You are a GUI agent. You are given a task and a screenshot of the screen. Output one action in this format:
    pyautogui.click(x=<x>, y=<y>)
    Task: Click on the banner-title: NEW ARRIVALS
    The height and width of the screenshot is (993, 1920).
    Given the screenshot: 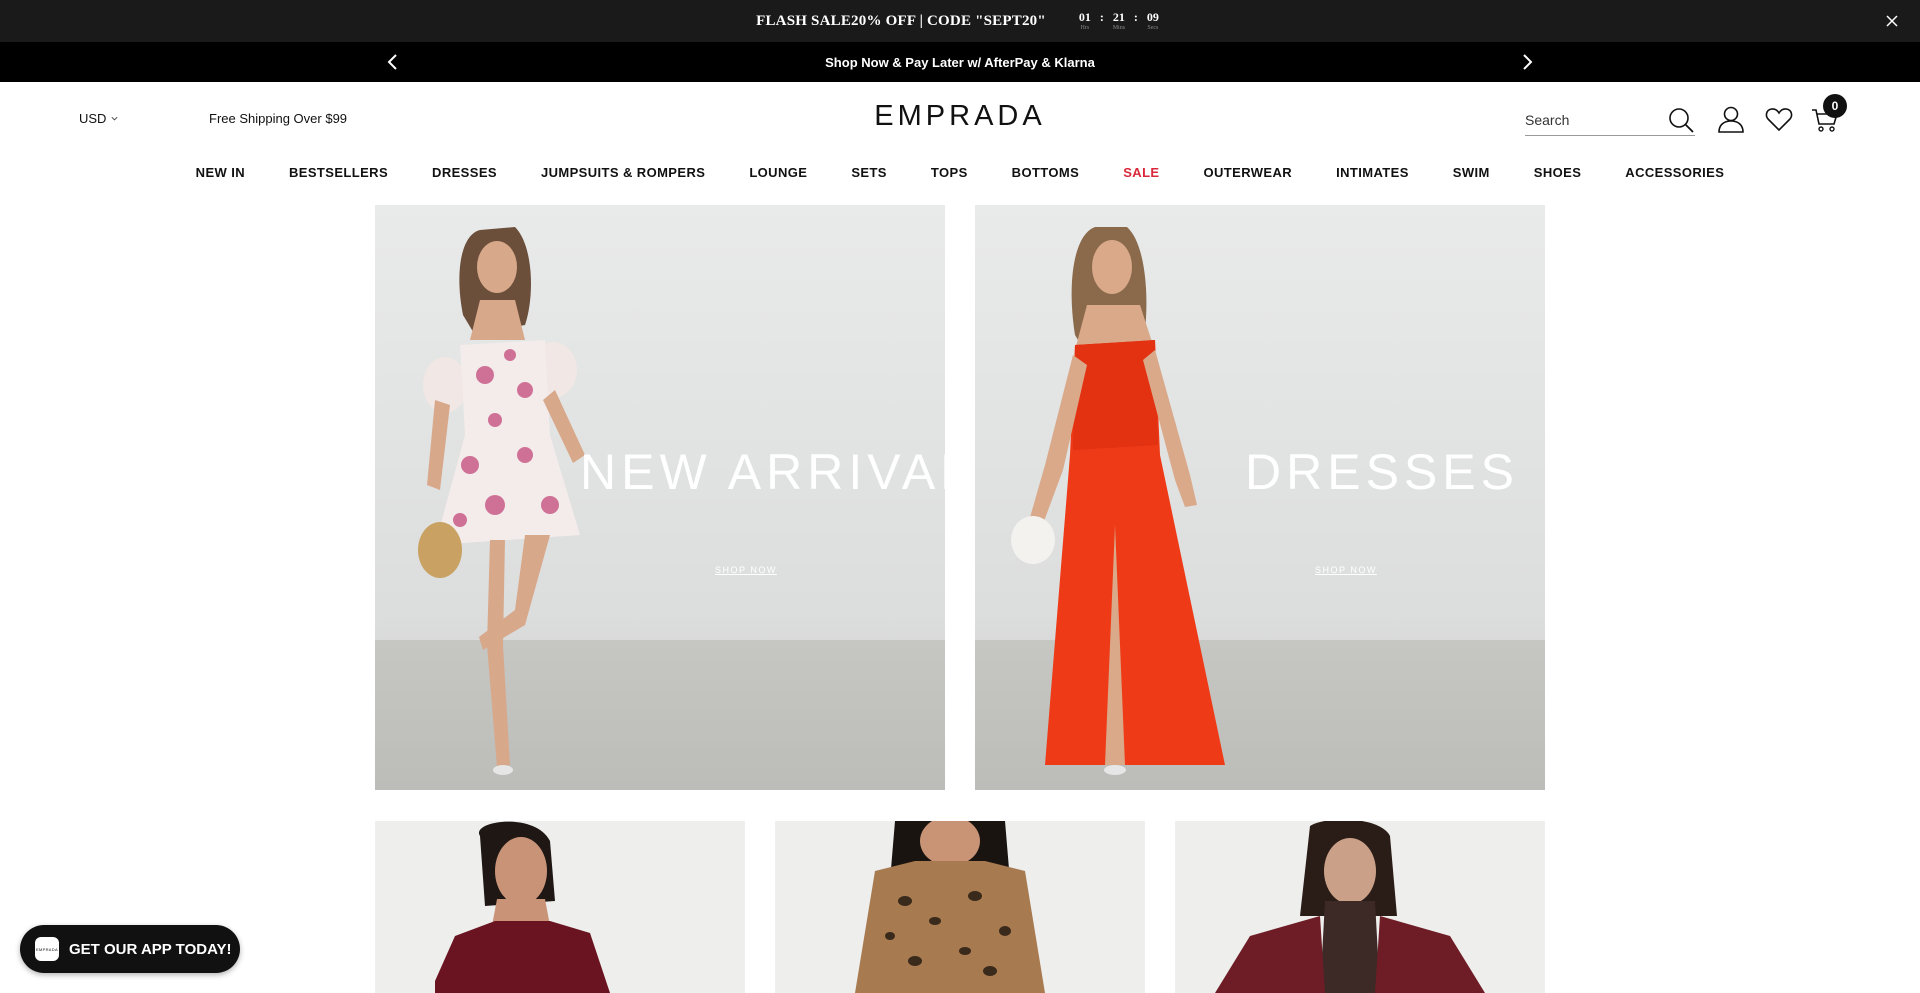 What is the action you would take?
    pyautogui.click(x=762, y=472)
    